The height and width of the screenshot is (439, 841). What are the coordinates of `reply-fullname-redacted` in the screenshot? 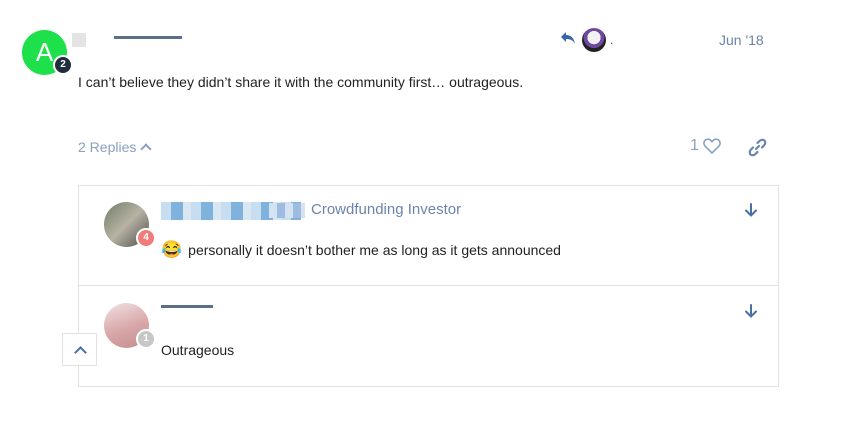 It's located at (287, 210).